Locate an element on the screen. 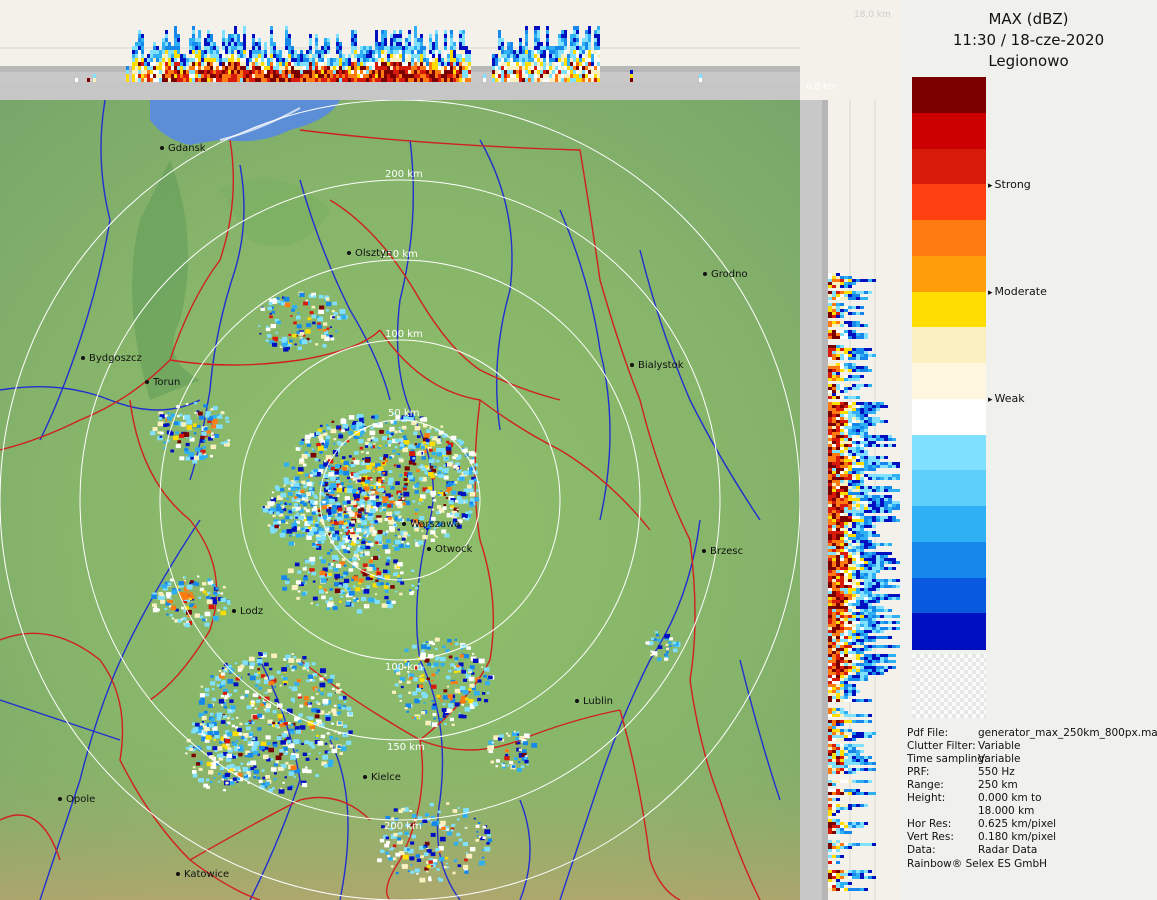 This screenshot has height=900, width=1157. corner-panel: 18,0 km 0,0 km is located at coordinates (850, 50).